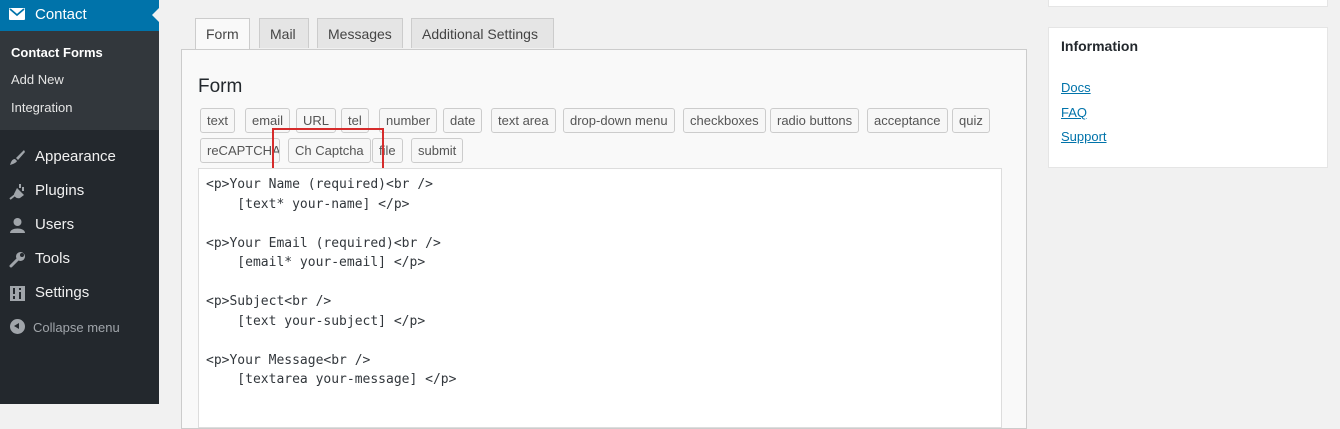 The height and width of the screenshot is (429, 1340). I want to click on collapse-menu-label: Collapse menu, so click(76, 327).